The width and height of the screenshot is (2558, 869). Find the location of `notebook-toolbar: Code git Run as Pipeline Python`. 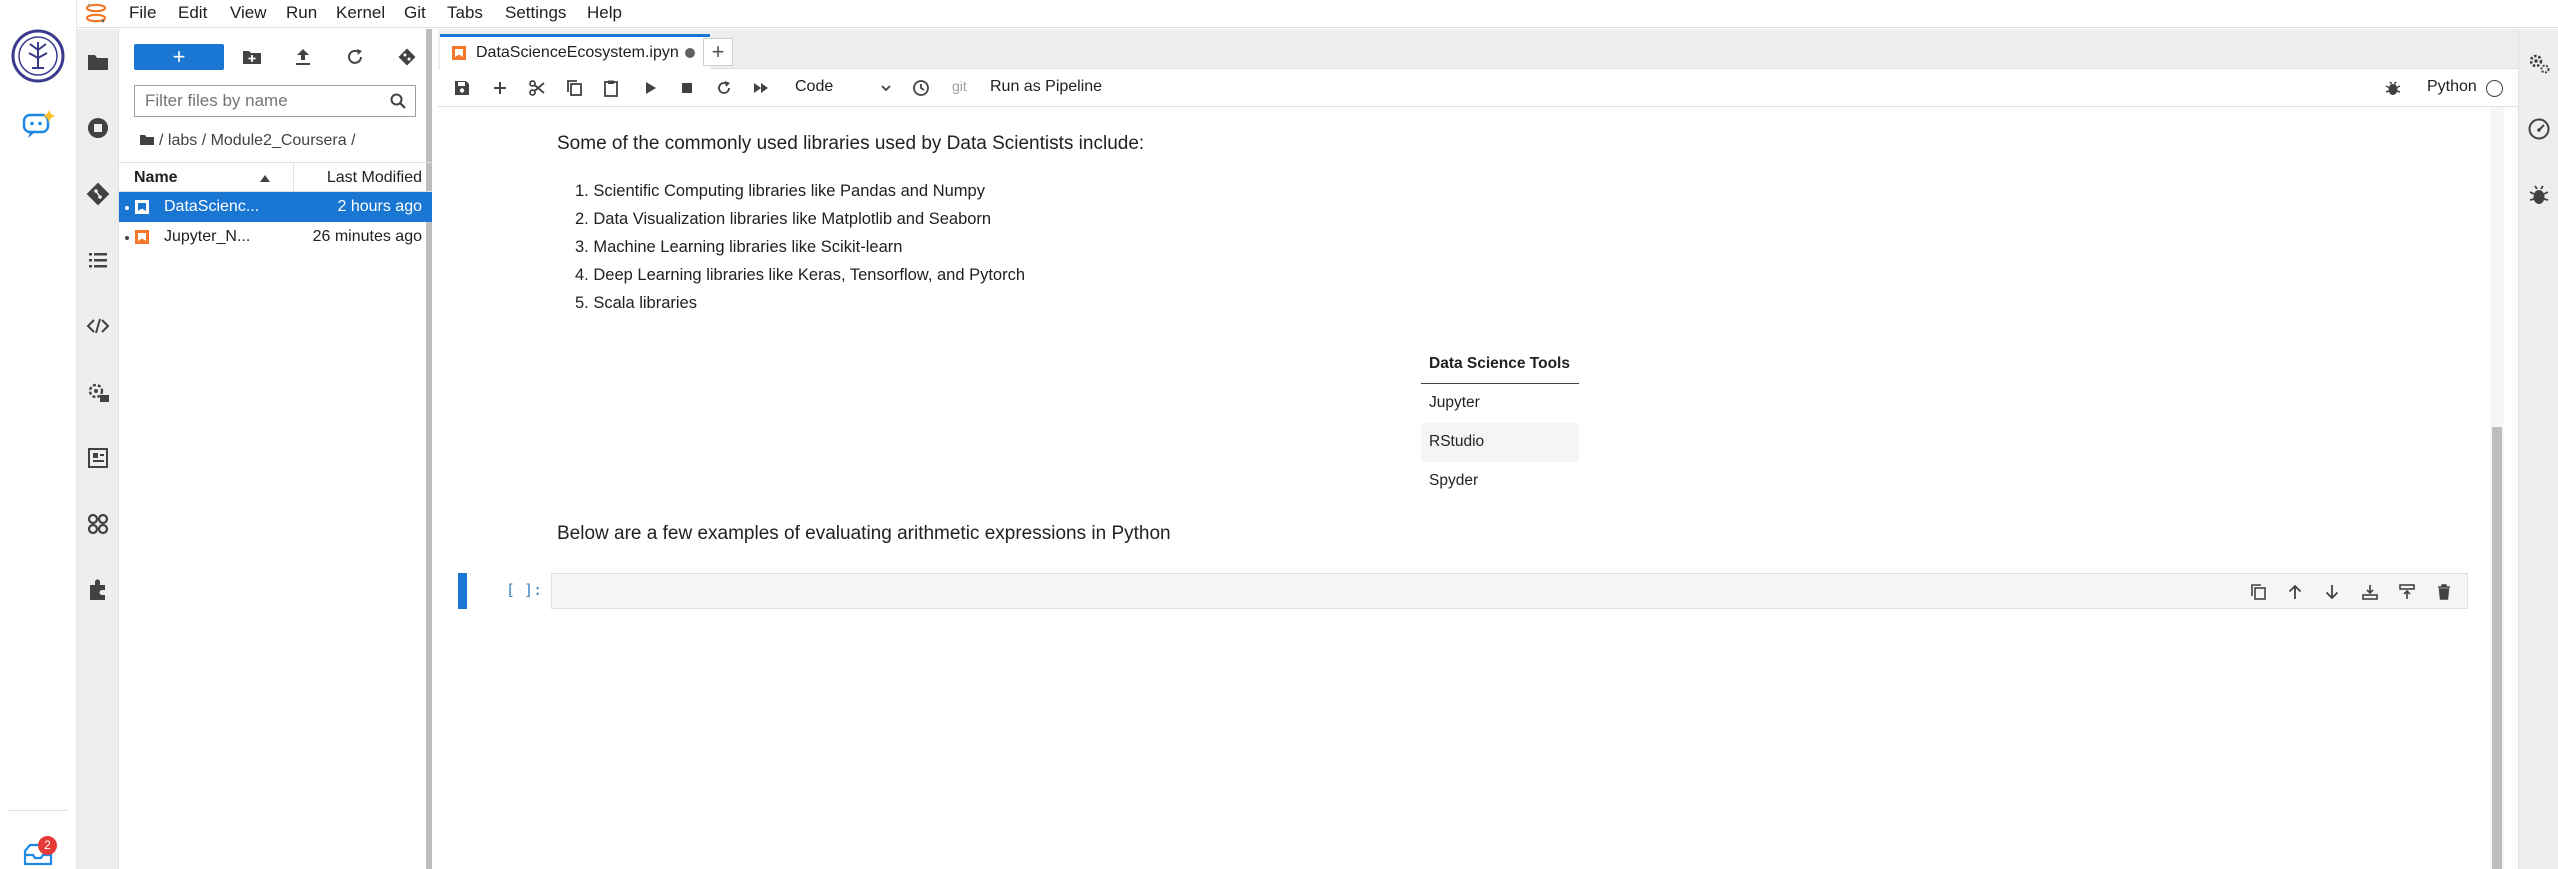

notebook-toolbar: Code git Run as Pipeline Python is located at coordinates (1478, 88).